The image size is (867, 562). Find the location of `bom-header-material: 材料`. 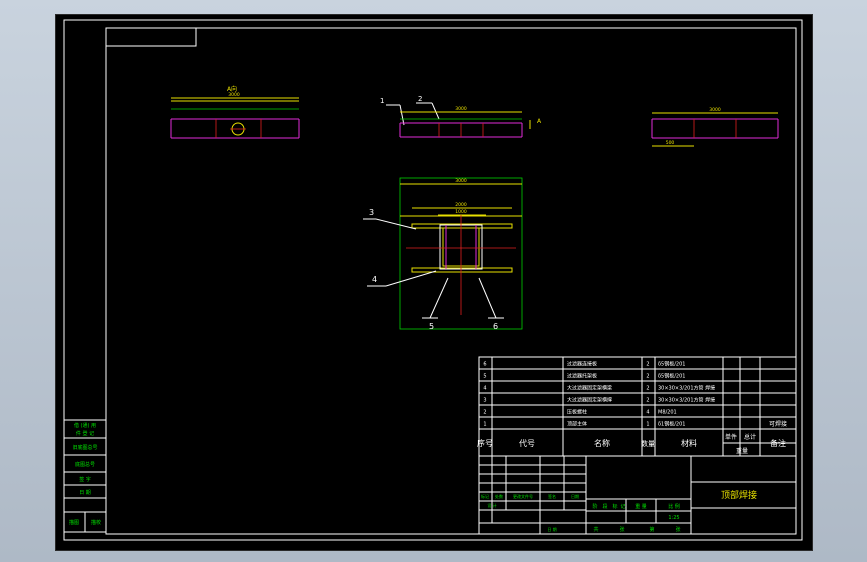

bom-header-material: 材料 is located at coordinates (689, 443).